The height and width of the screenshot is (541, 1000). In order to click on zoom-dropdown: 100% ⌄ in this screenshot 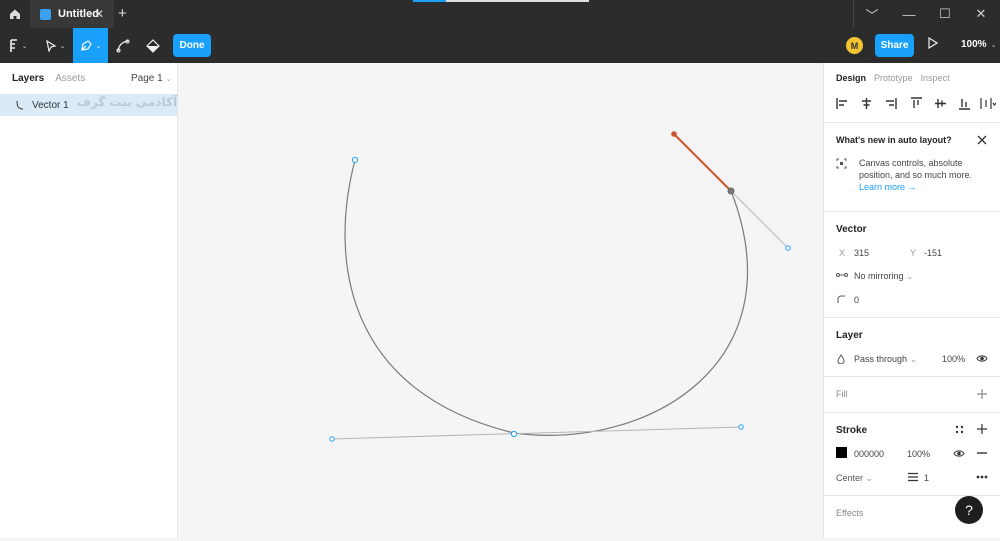, I will do `click(978, 44)`.